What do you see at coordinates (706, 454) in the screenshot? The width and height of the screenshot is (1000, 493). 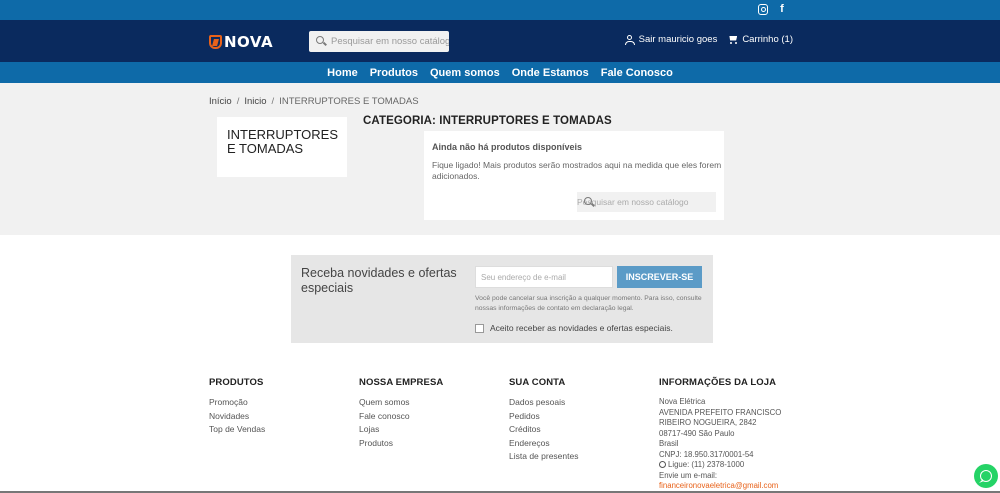 I see `store-cnpj: CNPJ: 18.950.317/0001-54` at bounding box center [706, 454].